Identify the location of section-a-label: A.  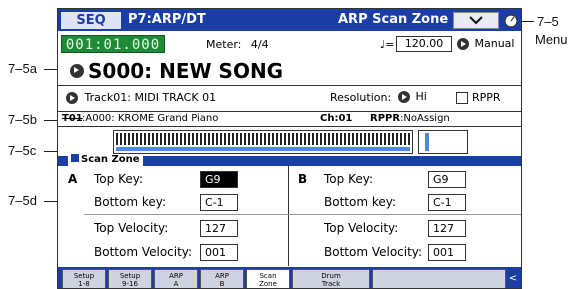
(73, 179).